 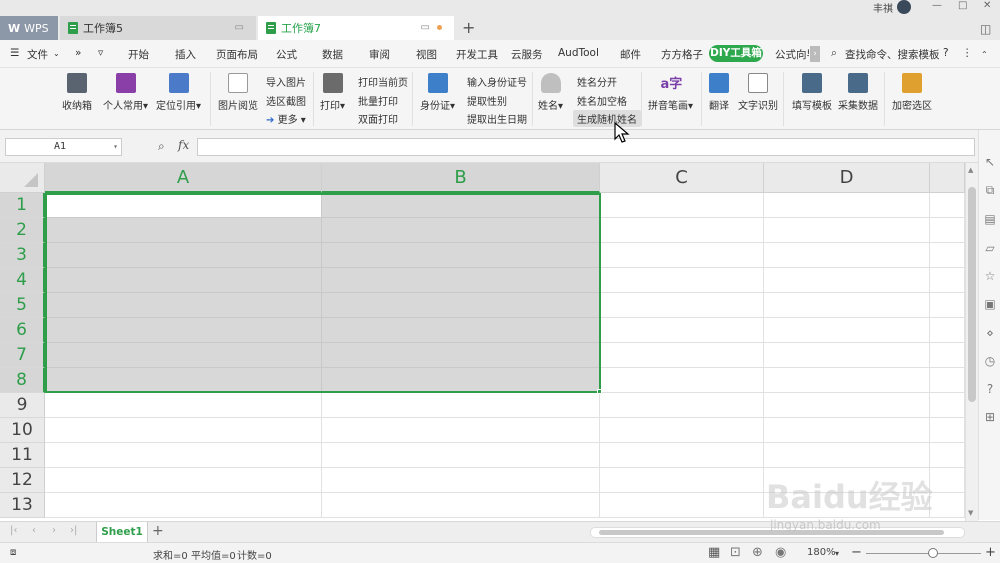 I want to click on menu-formula-wizard: 公式向导, so click(x=792, y=54).